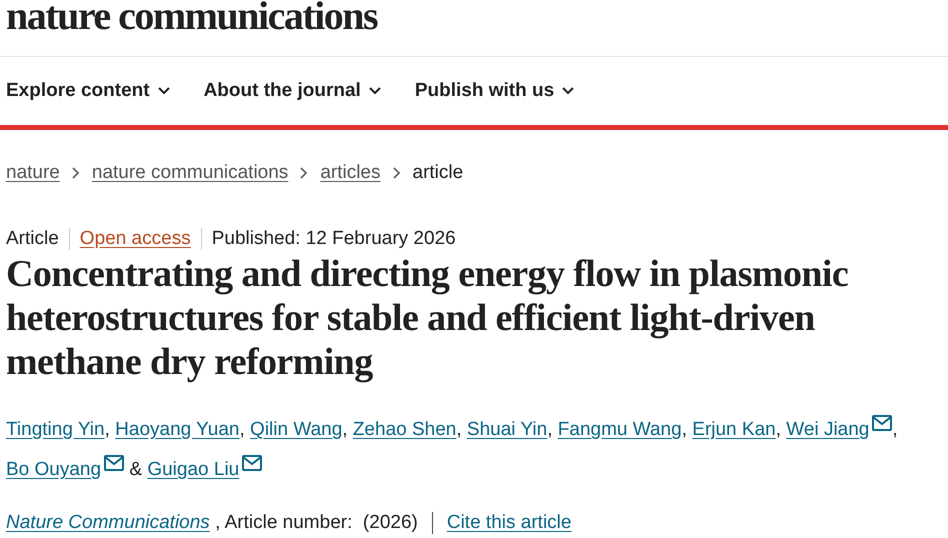 This screenshot has width=948, height=538. I want to click on breadcrumb-link: articles, so click(350, 173).